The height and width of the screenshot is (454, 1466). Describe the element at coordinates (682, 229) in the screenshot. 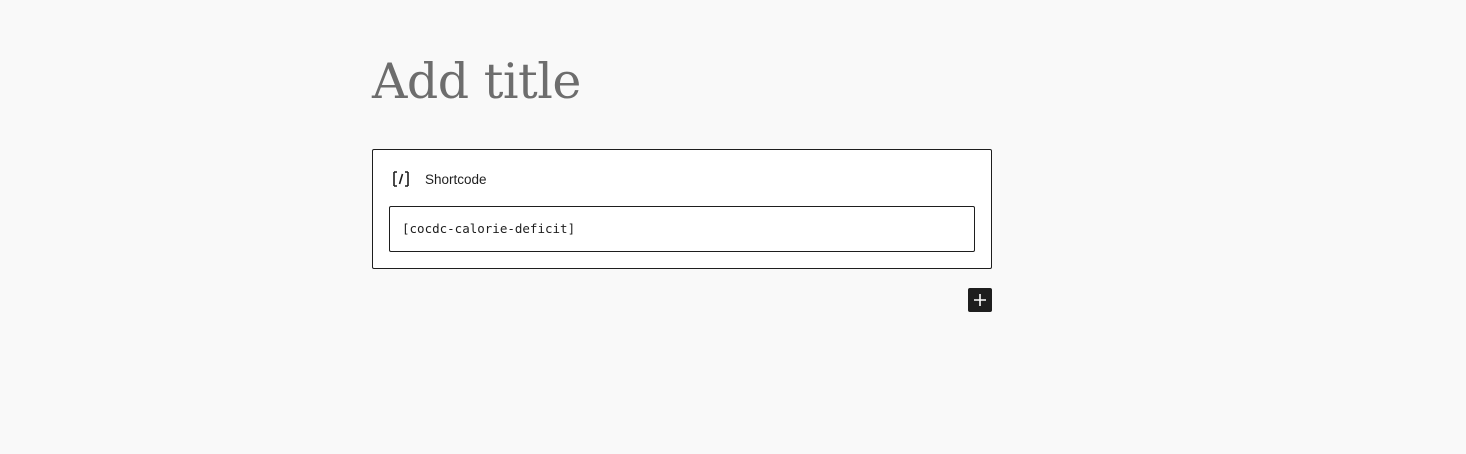

I see `shortcode-input: [cocdc-calorie-deficit]` at that location.